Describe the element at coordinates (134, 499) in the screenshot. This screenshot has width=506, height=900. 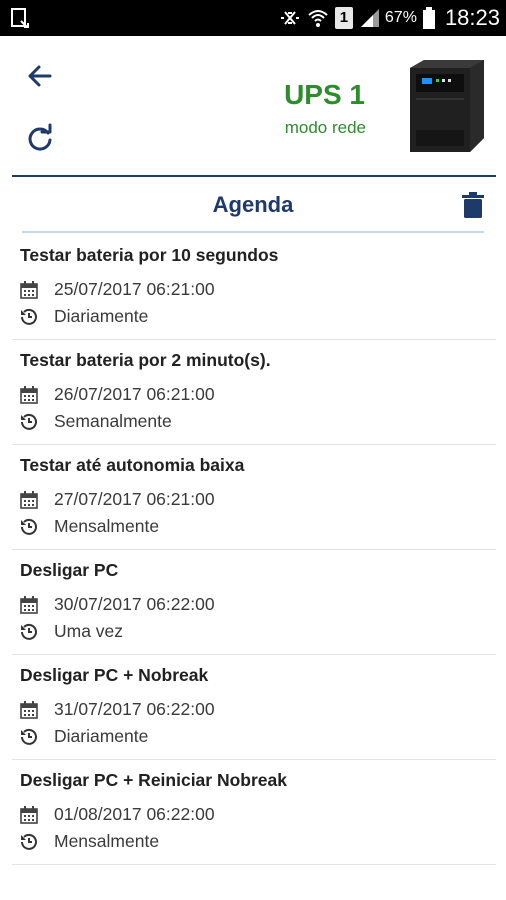
I see `schedule-item-datetime: 27/07/2017 06:21:00` at that location.